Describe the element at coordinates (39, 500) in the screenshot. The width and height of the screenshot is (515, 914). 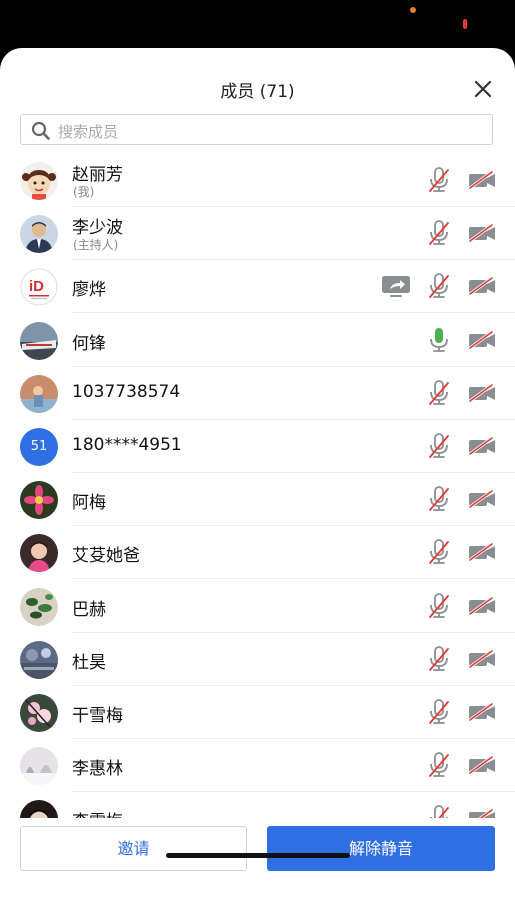
I see `flower-photo-avatar` at that location.